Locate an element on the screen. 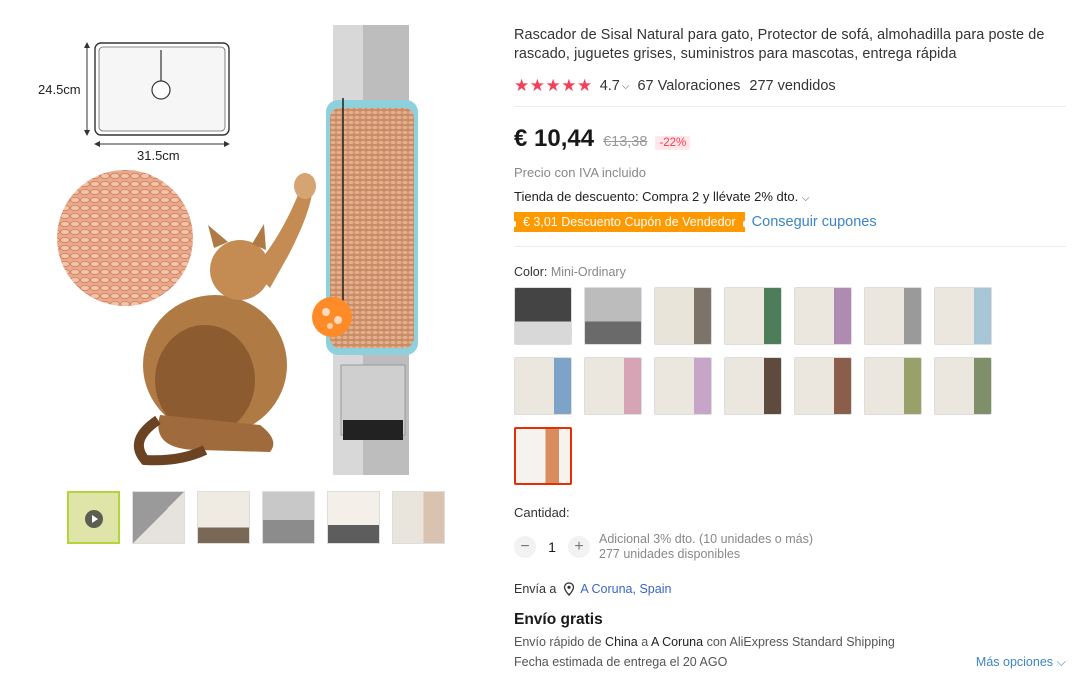 The width and height of the screenshot is (1076, 678). sisal-texture-image is located at coordinates (125, 238).